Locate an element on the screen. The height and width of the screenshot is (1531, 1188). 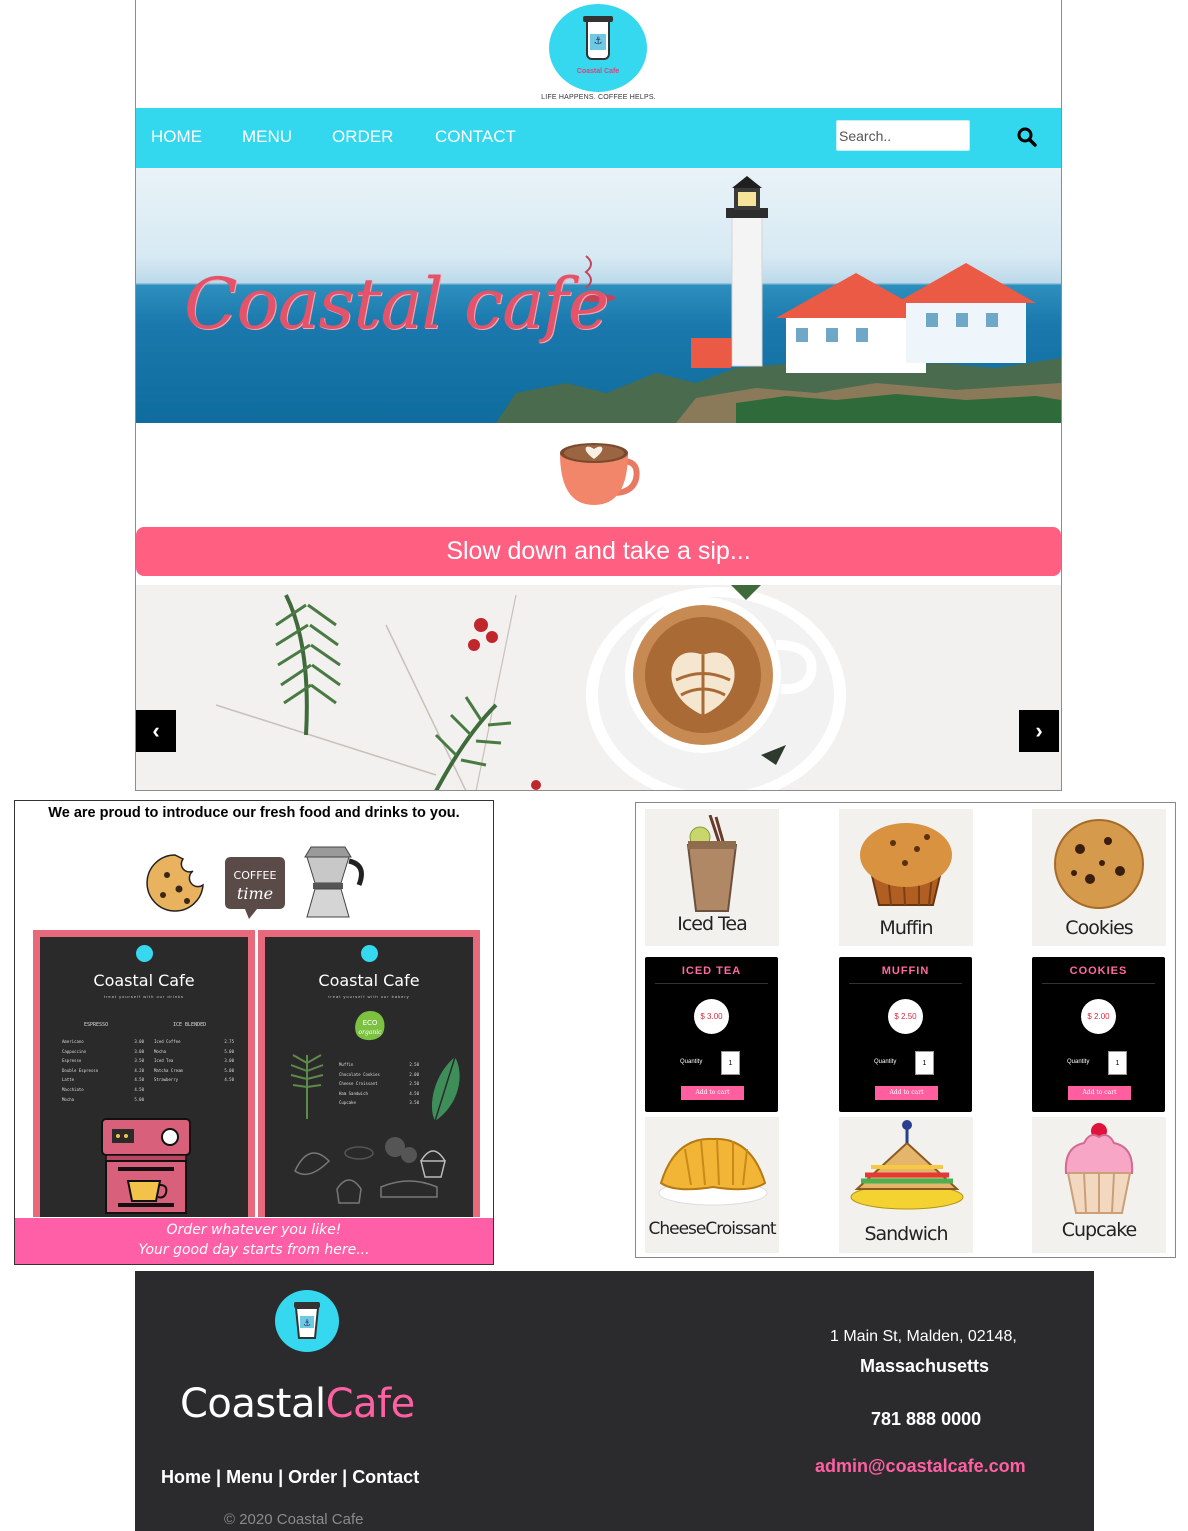
menu-heading: ESPRESSO is located at coordinates (96, 1025).